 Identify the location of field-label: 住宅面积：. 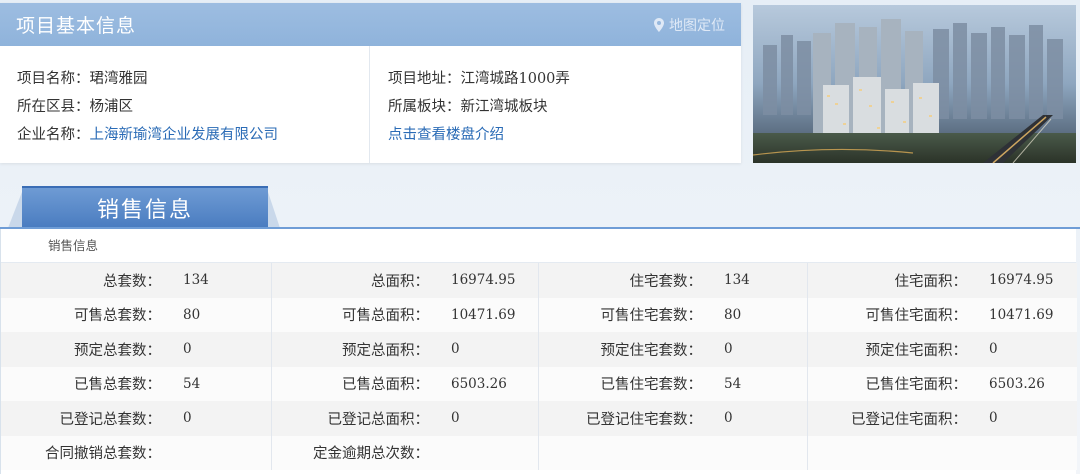
(893, 280).